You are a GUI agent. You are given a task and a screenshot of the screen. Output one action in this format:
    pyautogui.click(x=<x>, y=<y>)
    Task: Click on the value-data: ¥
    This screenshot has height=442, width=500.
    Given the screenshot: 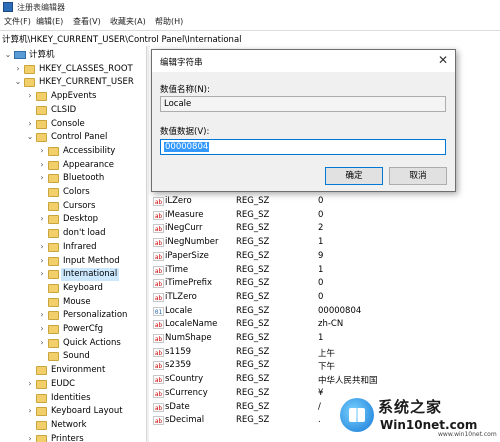 What is the action you would take?
    pyautogui.click(x=321, y=392)
    